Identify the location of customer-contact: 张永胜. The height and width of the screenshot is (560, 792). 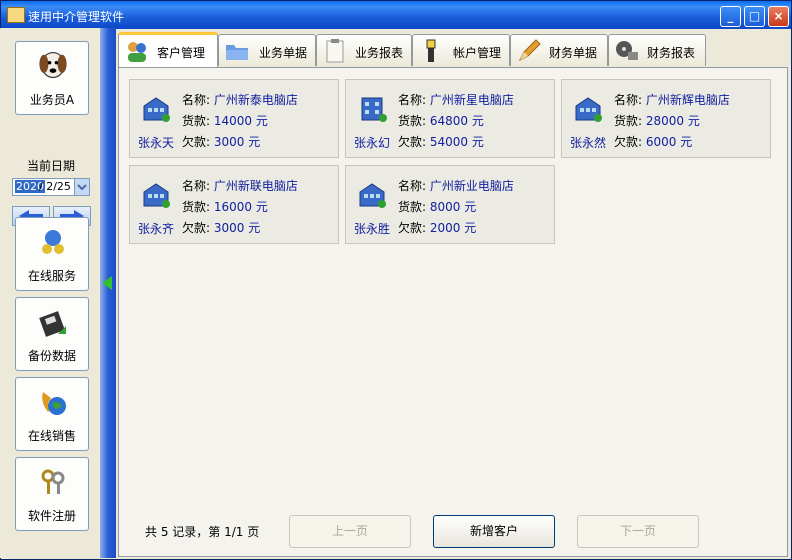
(372, 229).